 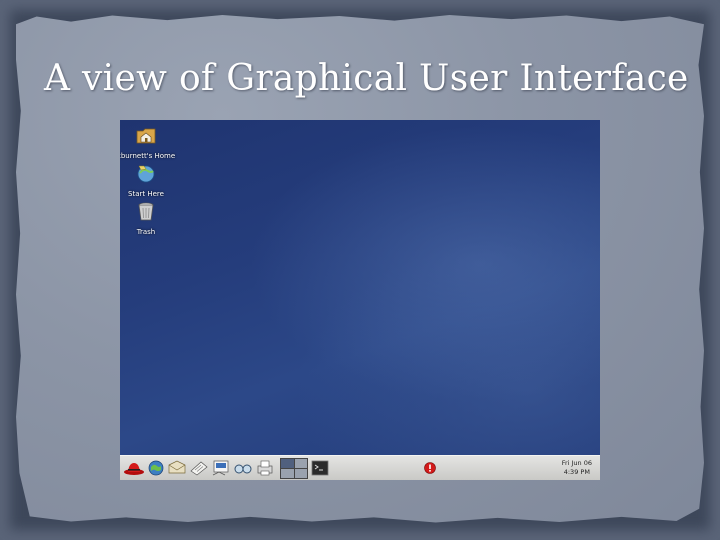 What do you see at coordinates (430, 468) in the screenshot?
I see `update-alert-icon` at bounding box center [430, 468].